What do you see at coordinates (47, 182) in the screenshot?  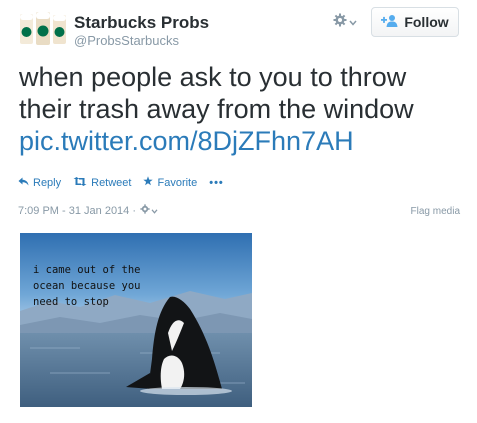 I see `reply-label: Reply` at bounding box center [47, 182].